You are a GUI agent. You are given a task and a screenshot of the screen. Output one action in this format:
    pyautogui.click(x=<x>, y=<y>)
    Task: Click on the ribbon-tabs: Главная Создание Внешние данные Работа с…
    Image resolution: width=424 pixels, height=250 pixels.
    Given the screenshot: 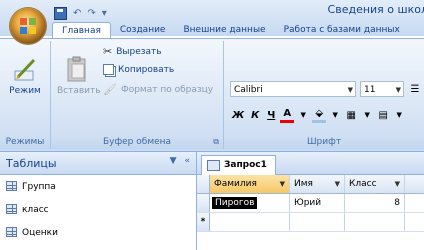 What is the action you would take?
    pyautogui.click(x=230, y=31)
    